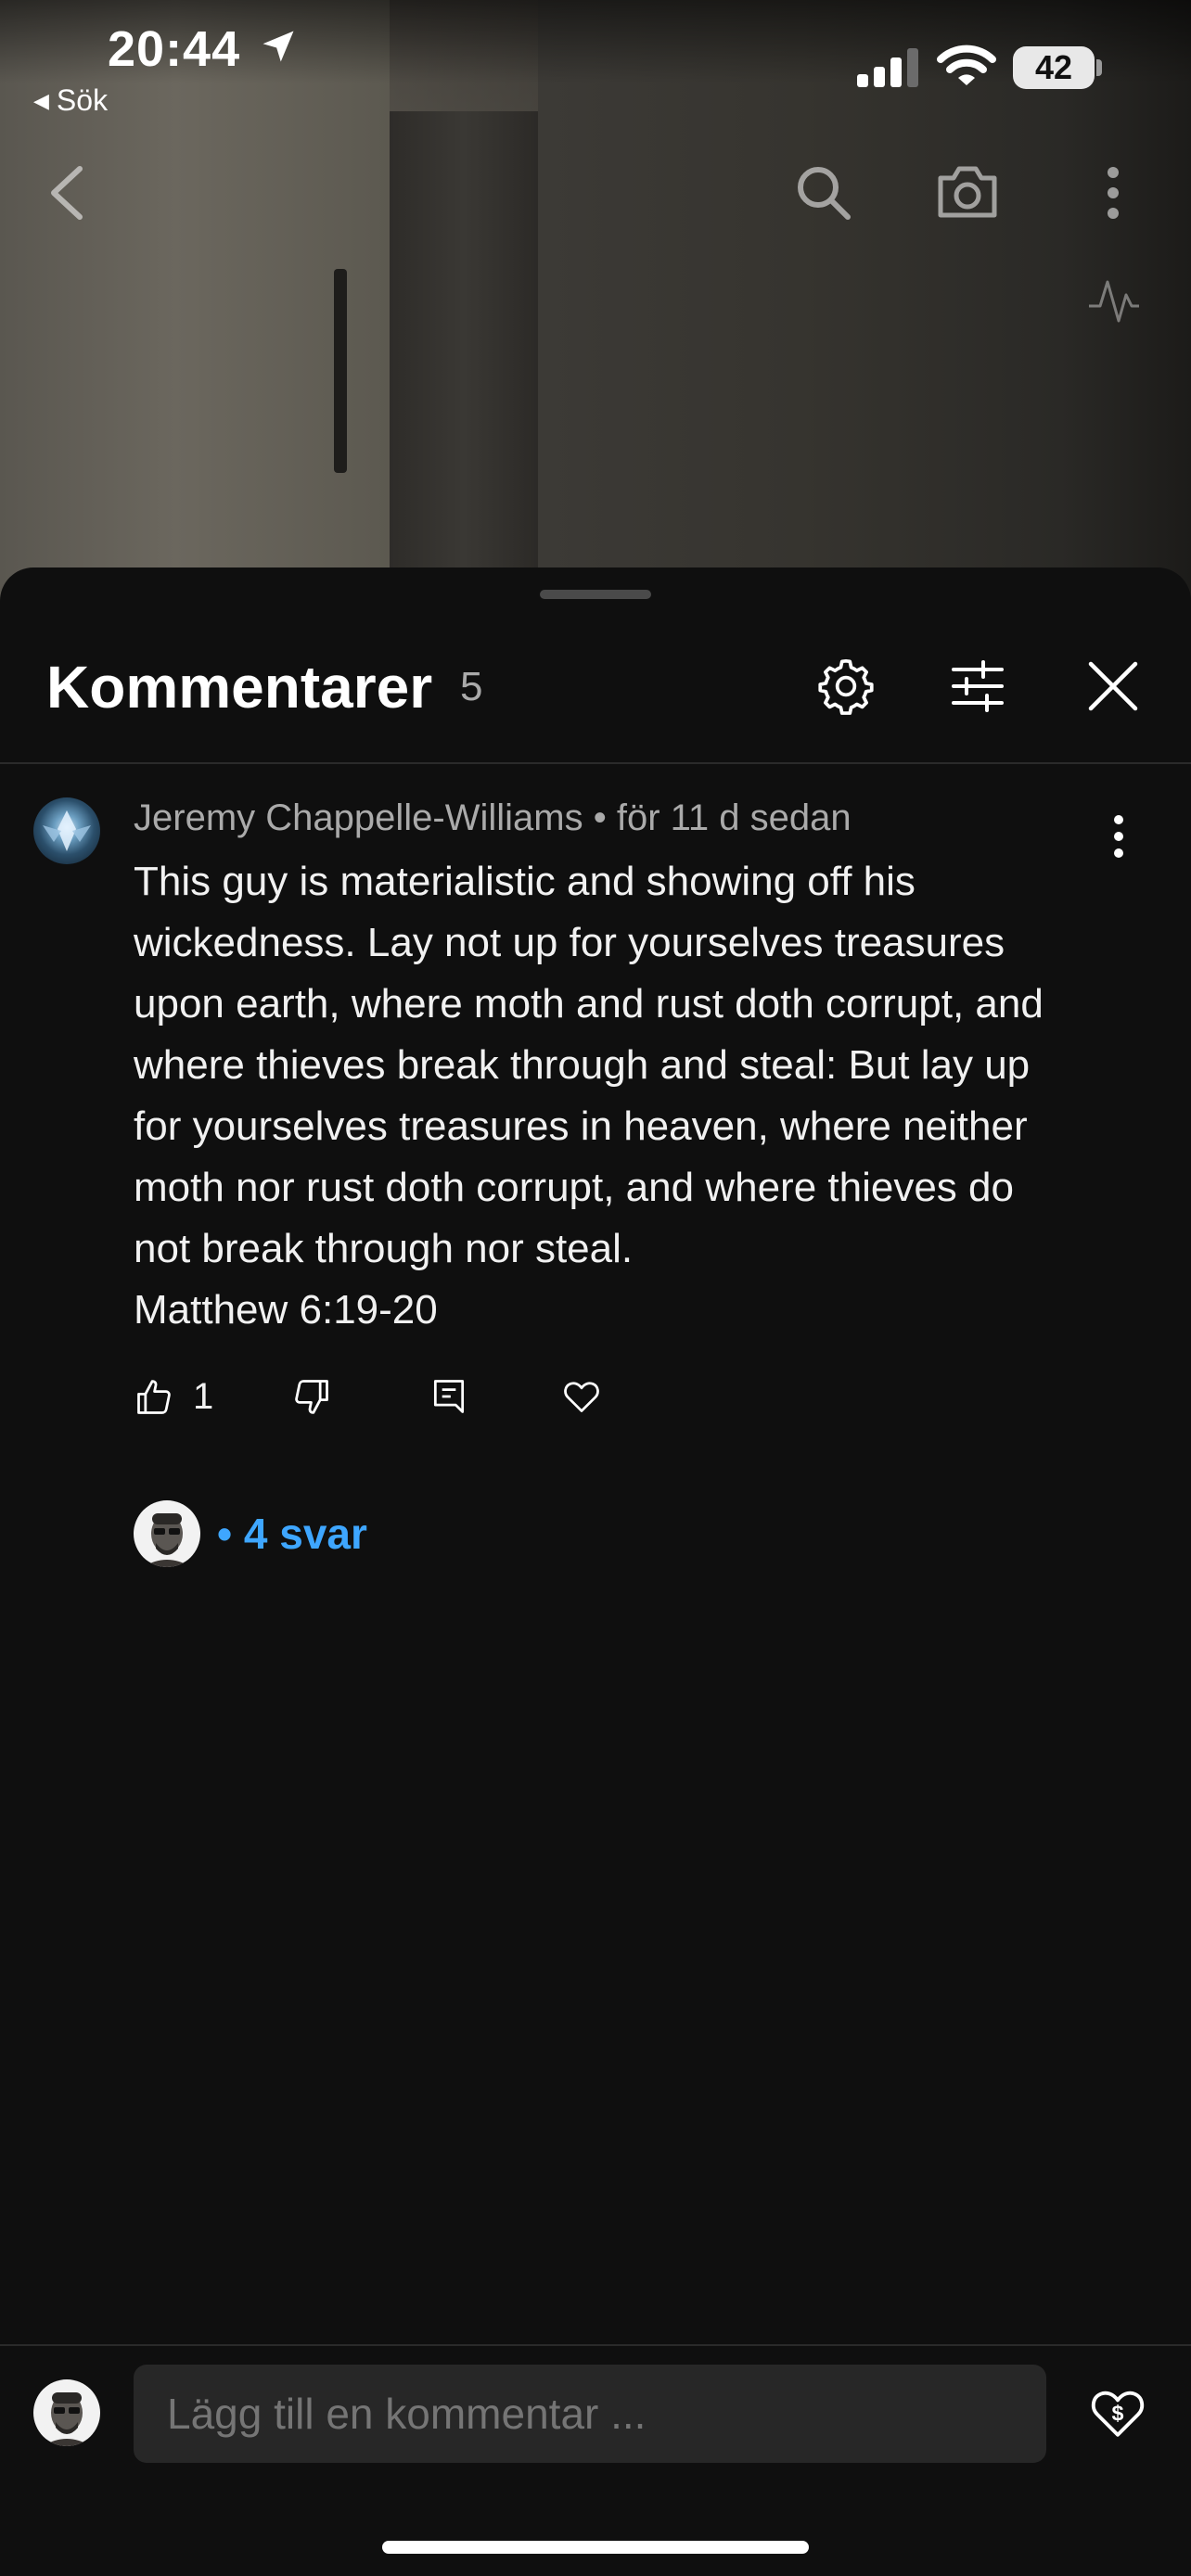 Image resolution: width=1191 pixels, height=2576 pixels. What do you see at coordinates (595, 763) in the screenshot?
I see `header-divider` at bounding box center [595, 763].